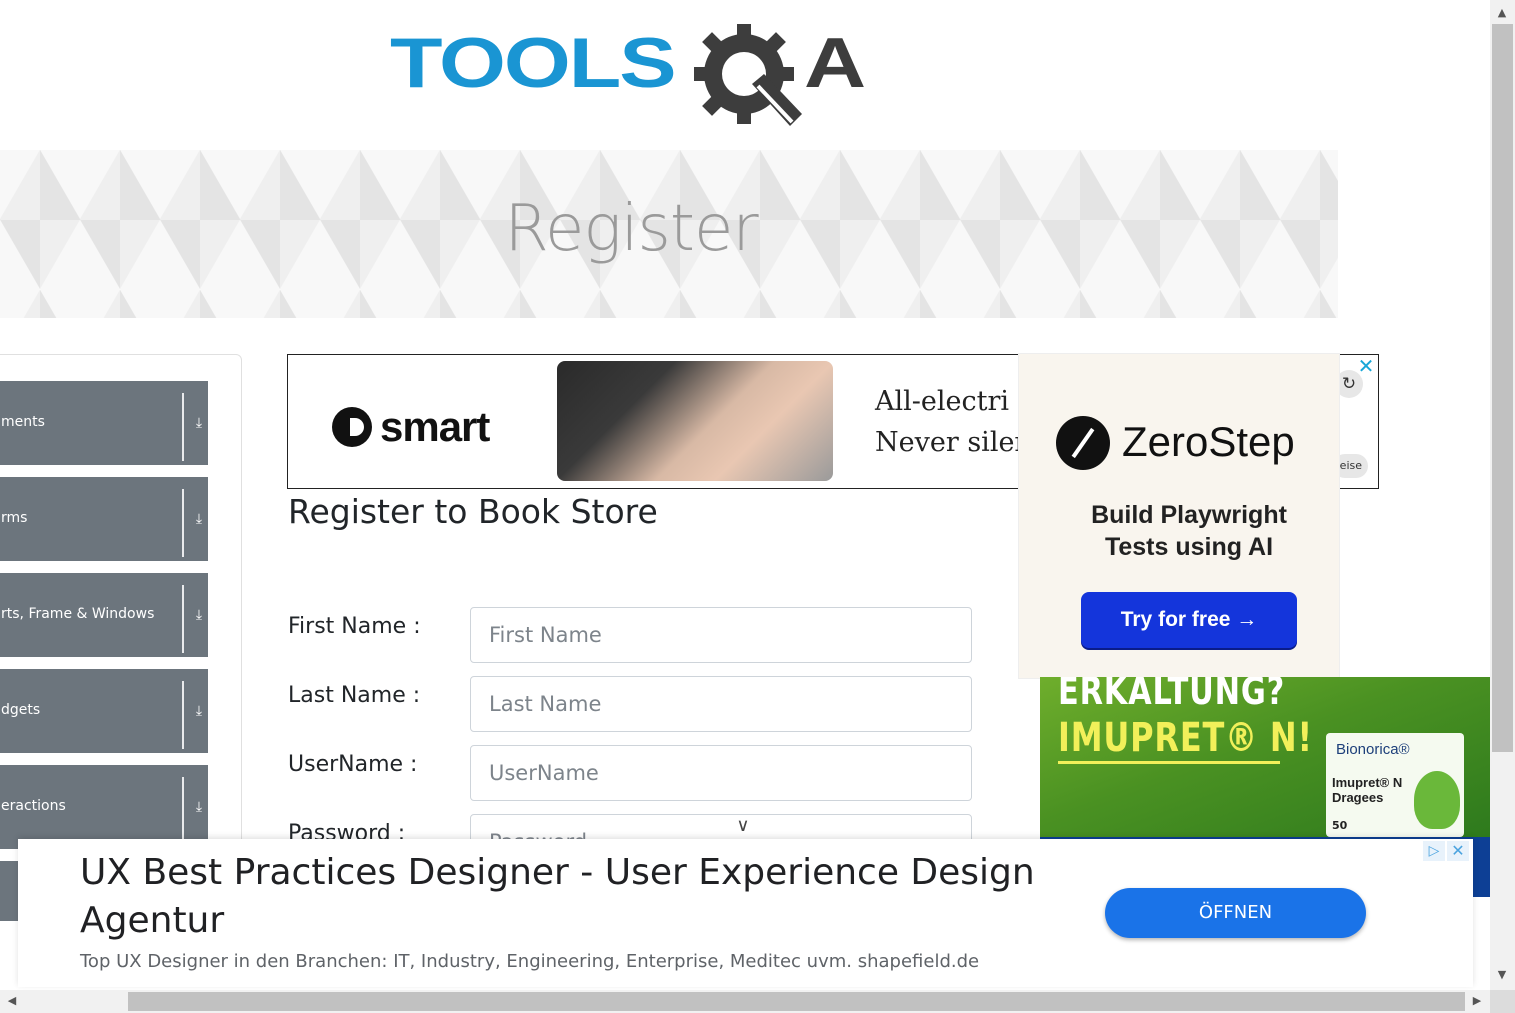 Image resolution: width=1515 pixels, height=1013 pixels. Describe the element at coordinates (78, 614) in the screenshot. I see `sidebar-group-label: rts, Frame & Windows` at that location.